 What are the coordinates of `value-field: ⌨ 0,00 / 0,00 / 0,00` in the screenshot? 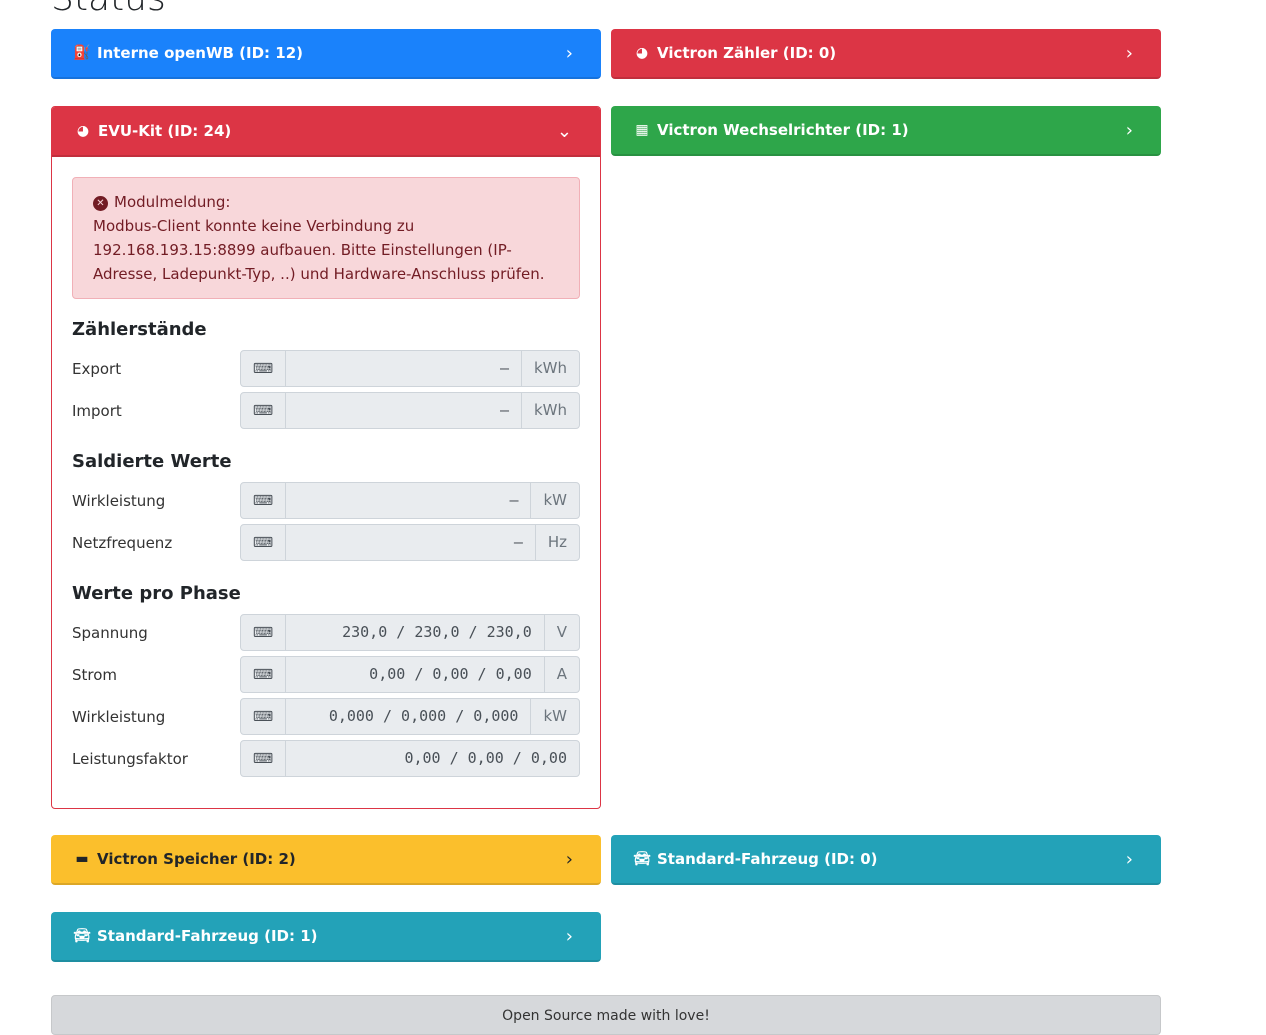 It's located at (410, 758).